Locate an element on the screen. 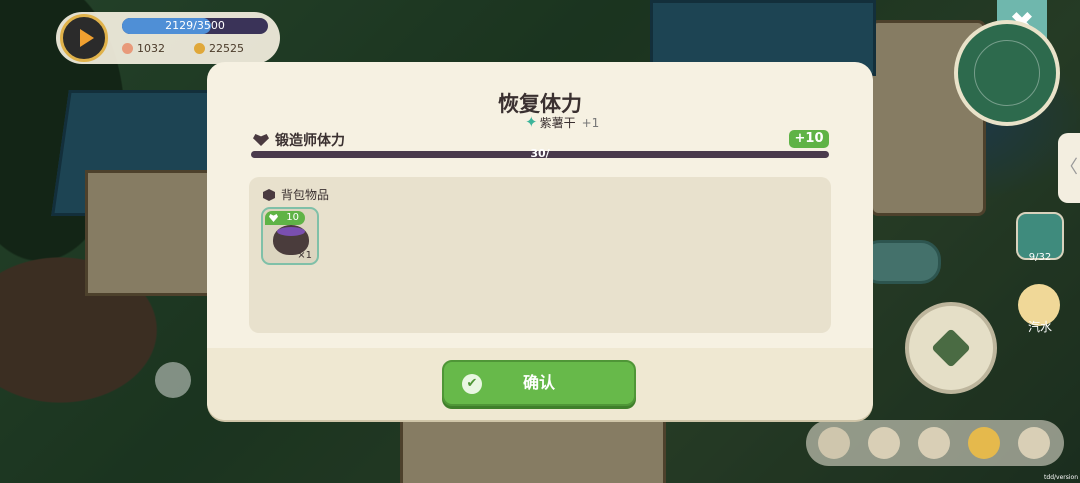 The image size is (1080, 483). gem-icon is located at coordinates (127, 48).